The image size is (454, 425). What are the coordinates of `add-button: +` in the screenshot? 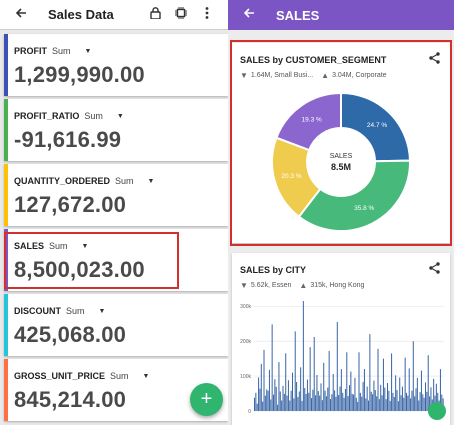 It's located at (206, 399).